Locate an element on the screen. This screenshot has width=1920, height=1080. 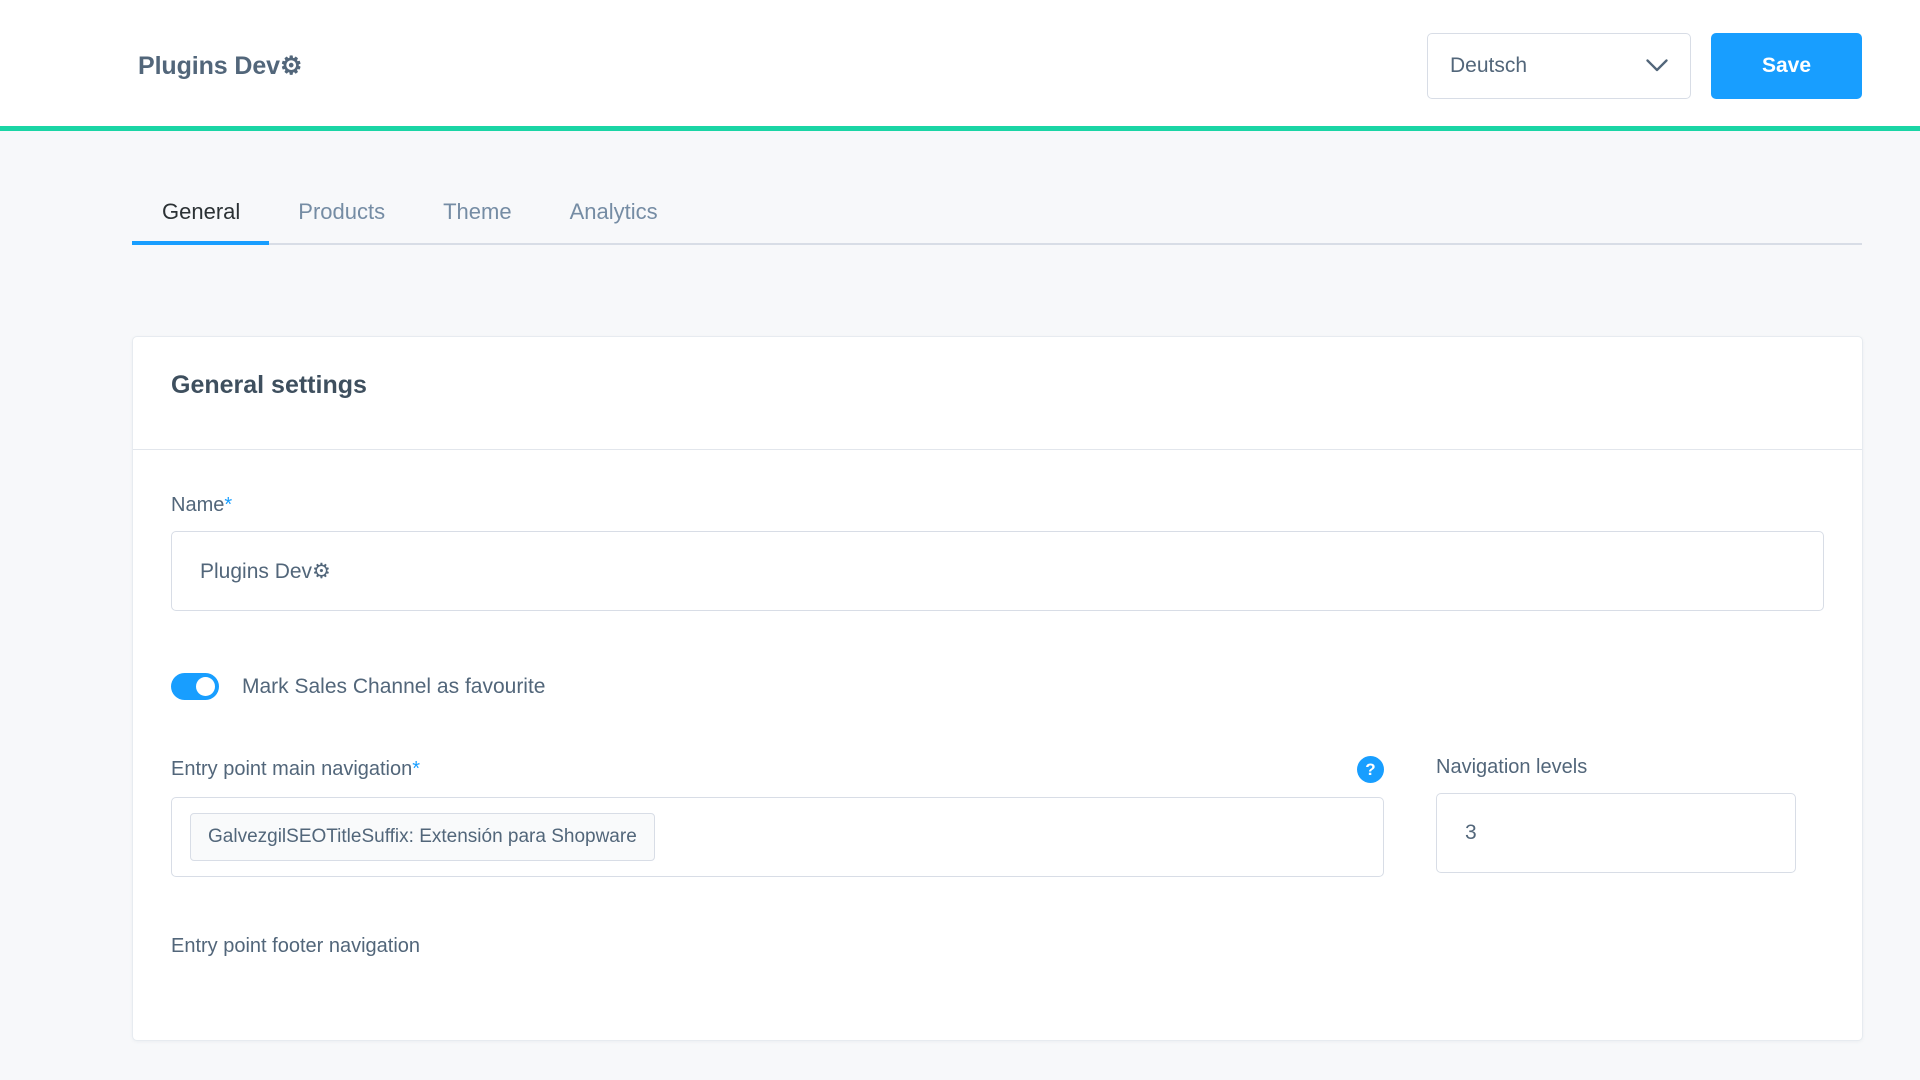
name-field-block: Name* is located at coordinates (997, 552).